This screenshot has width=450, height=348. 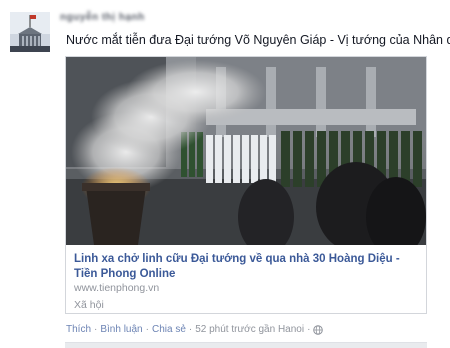 What do you see at coordinates (102, 19) in the screenshot?
I see `author-name: nguyễn thị hạnh` at bounding box center [102, 19].